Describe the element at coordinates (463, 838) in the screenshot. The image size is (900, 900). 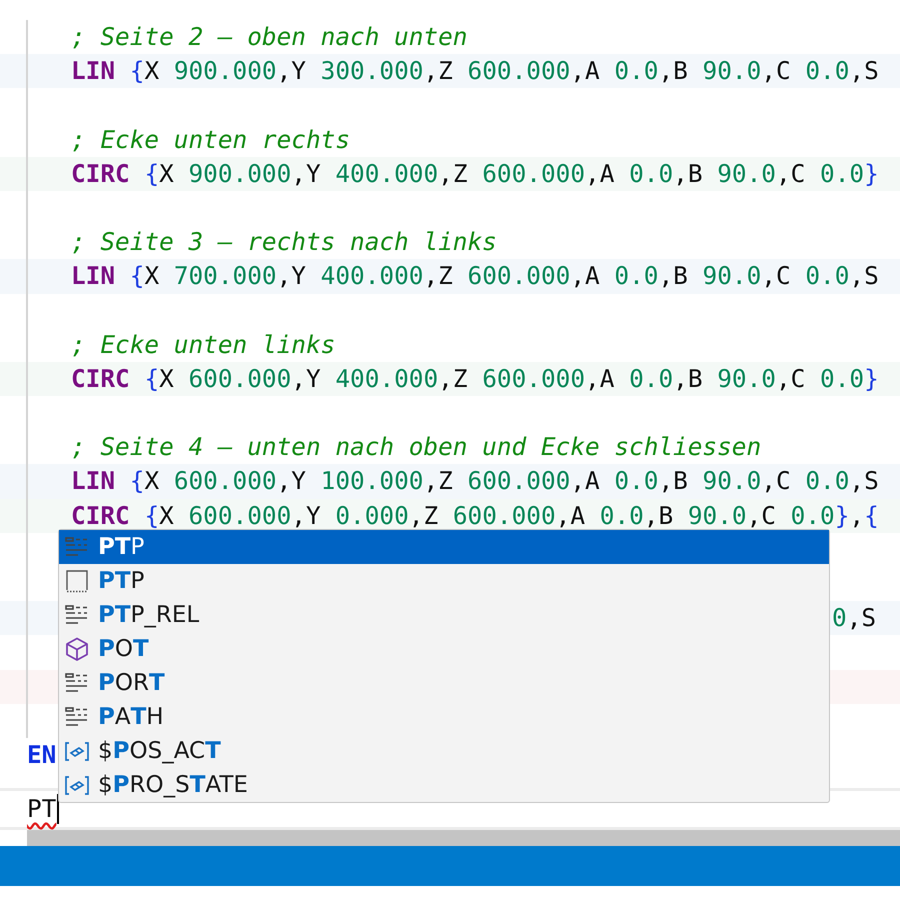
I see `horizontal-scrollbar` at that location.